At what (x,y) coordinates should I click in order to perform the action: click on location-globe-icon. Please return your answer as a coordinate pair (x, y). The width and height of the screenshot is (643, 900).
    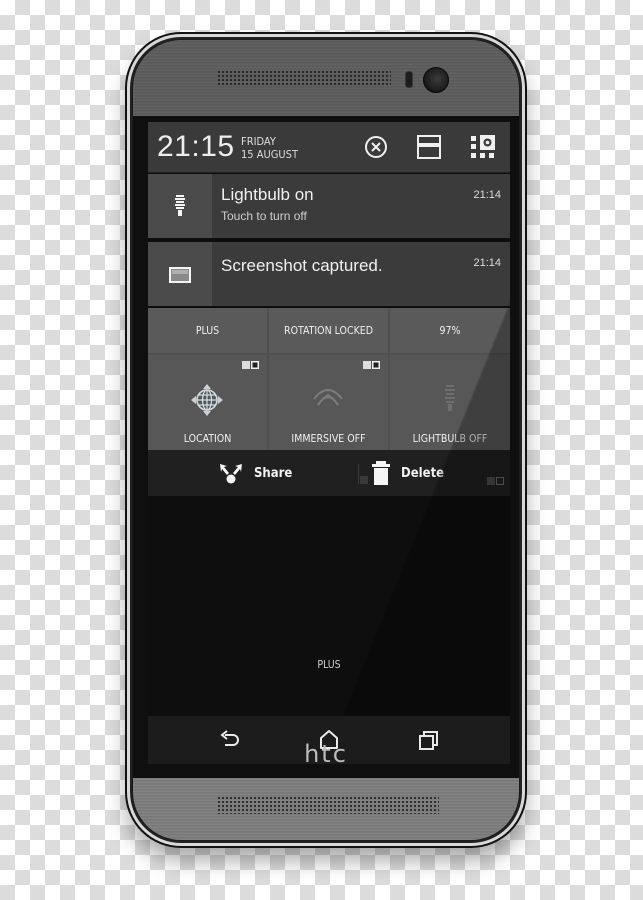
    Looking at the image, I should click on (207, 400).